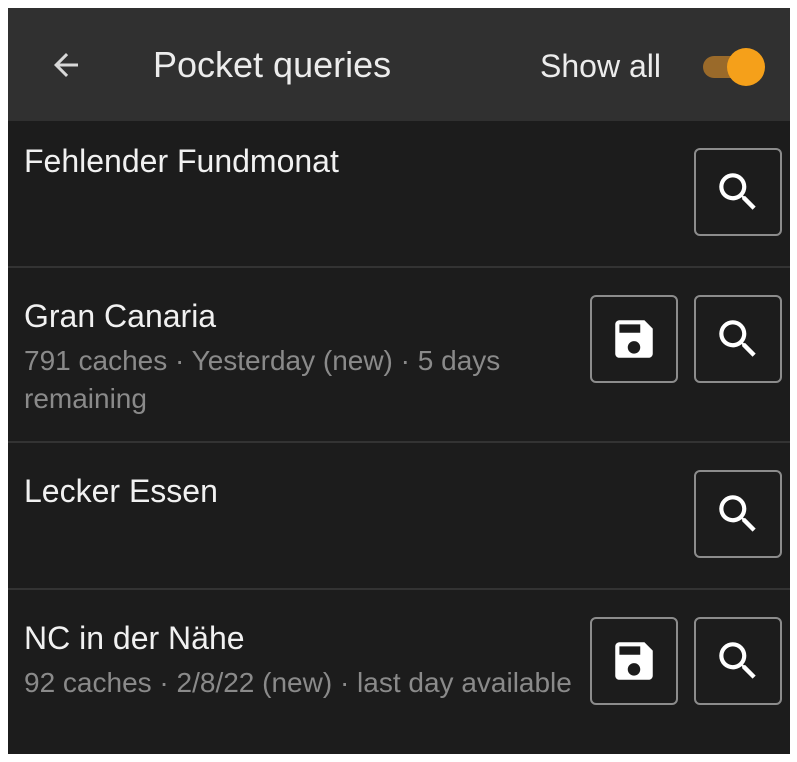  Describe the element at coordinates (746, 67) in the screenshot. I see `toggle-thumb` at that location.